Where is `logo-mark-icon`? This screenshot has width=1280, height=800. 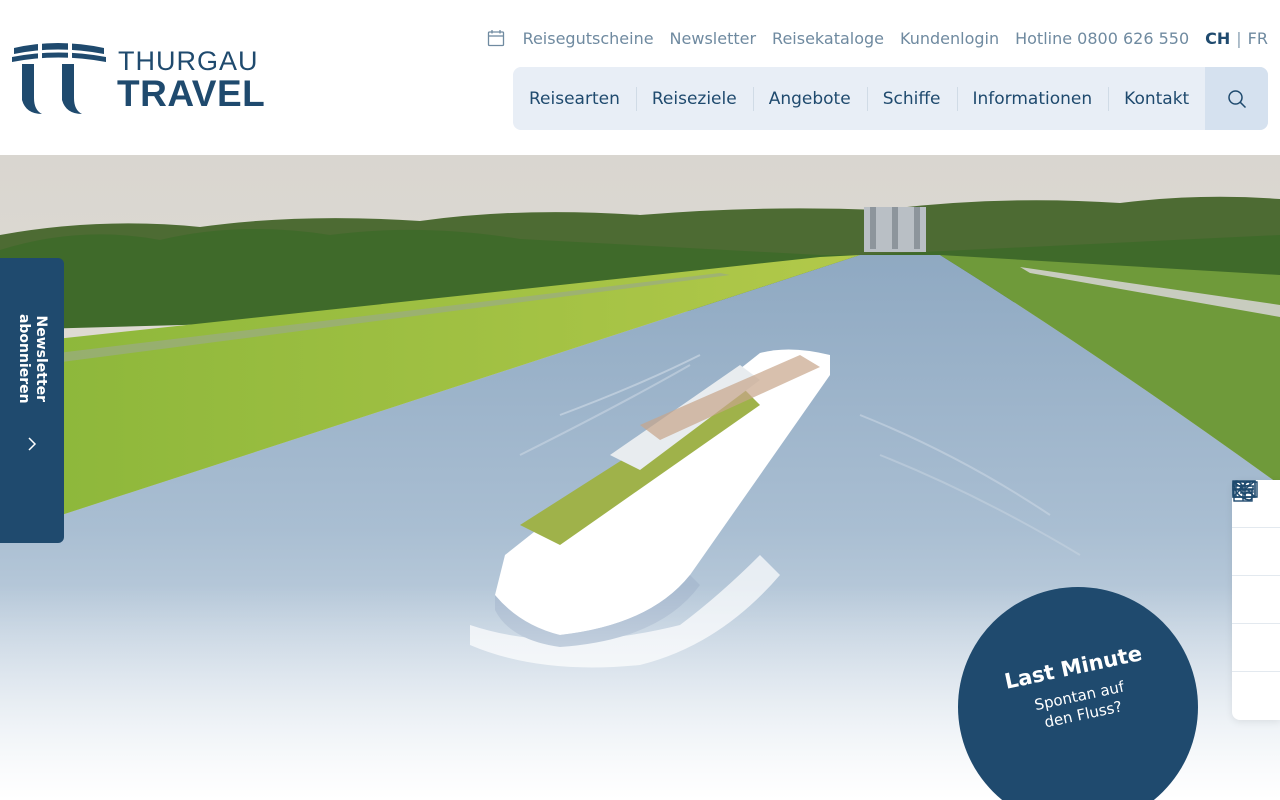 logo-mark-icon is located at coordinates (59, 77).